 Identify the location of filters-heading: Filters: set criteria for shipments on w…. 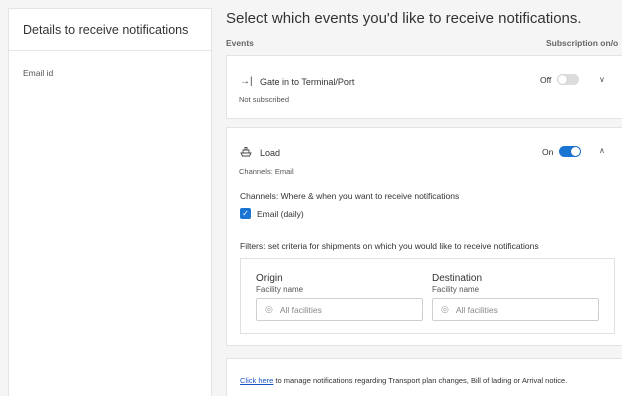
(389, 246).